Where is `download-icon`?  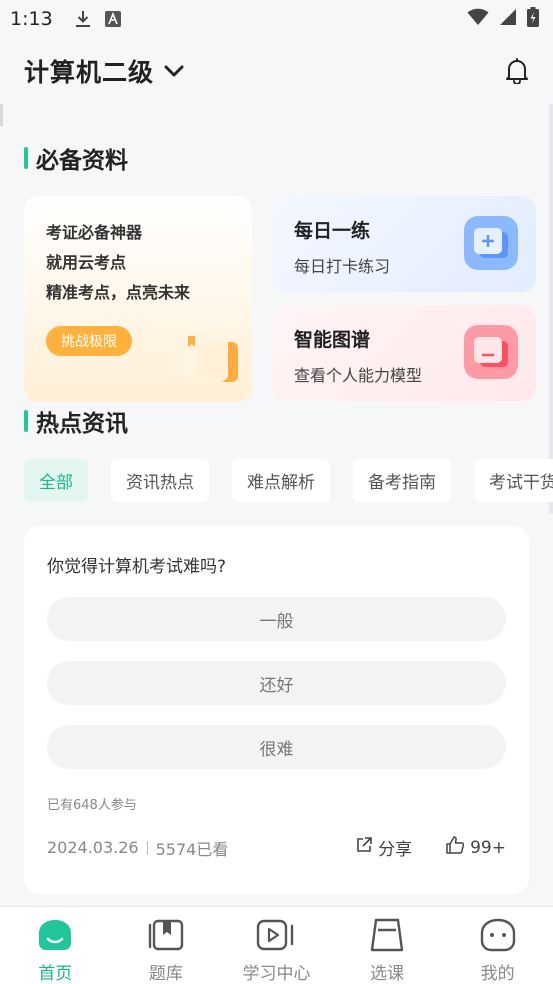 download-icon is located at coordinates (83, 19).